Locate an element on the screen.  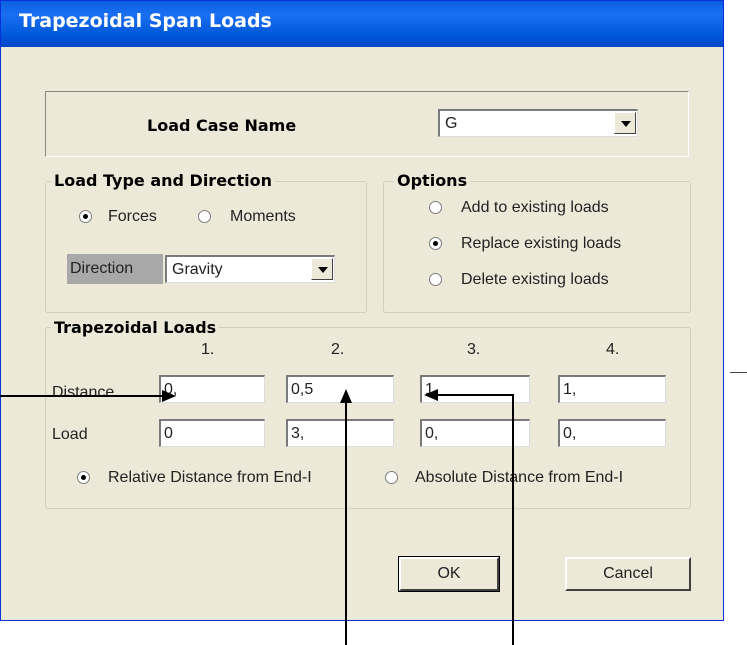
moments-radio is located at coordinates (204, 216).